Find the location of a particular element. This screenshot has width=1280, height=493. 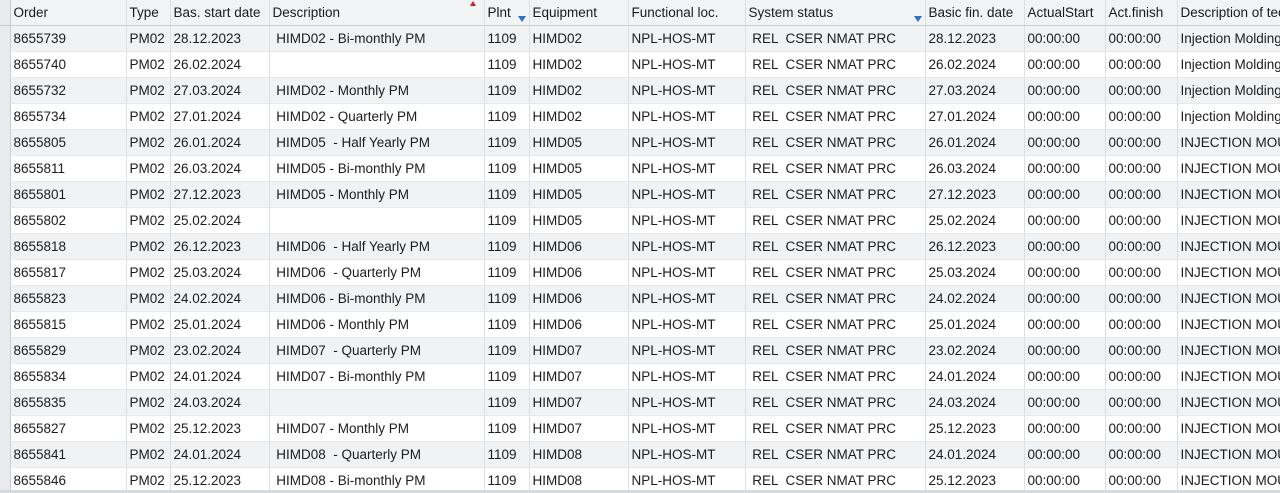

column-header-actual-start: ActualStart is located at coordinates (1065, 13).